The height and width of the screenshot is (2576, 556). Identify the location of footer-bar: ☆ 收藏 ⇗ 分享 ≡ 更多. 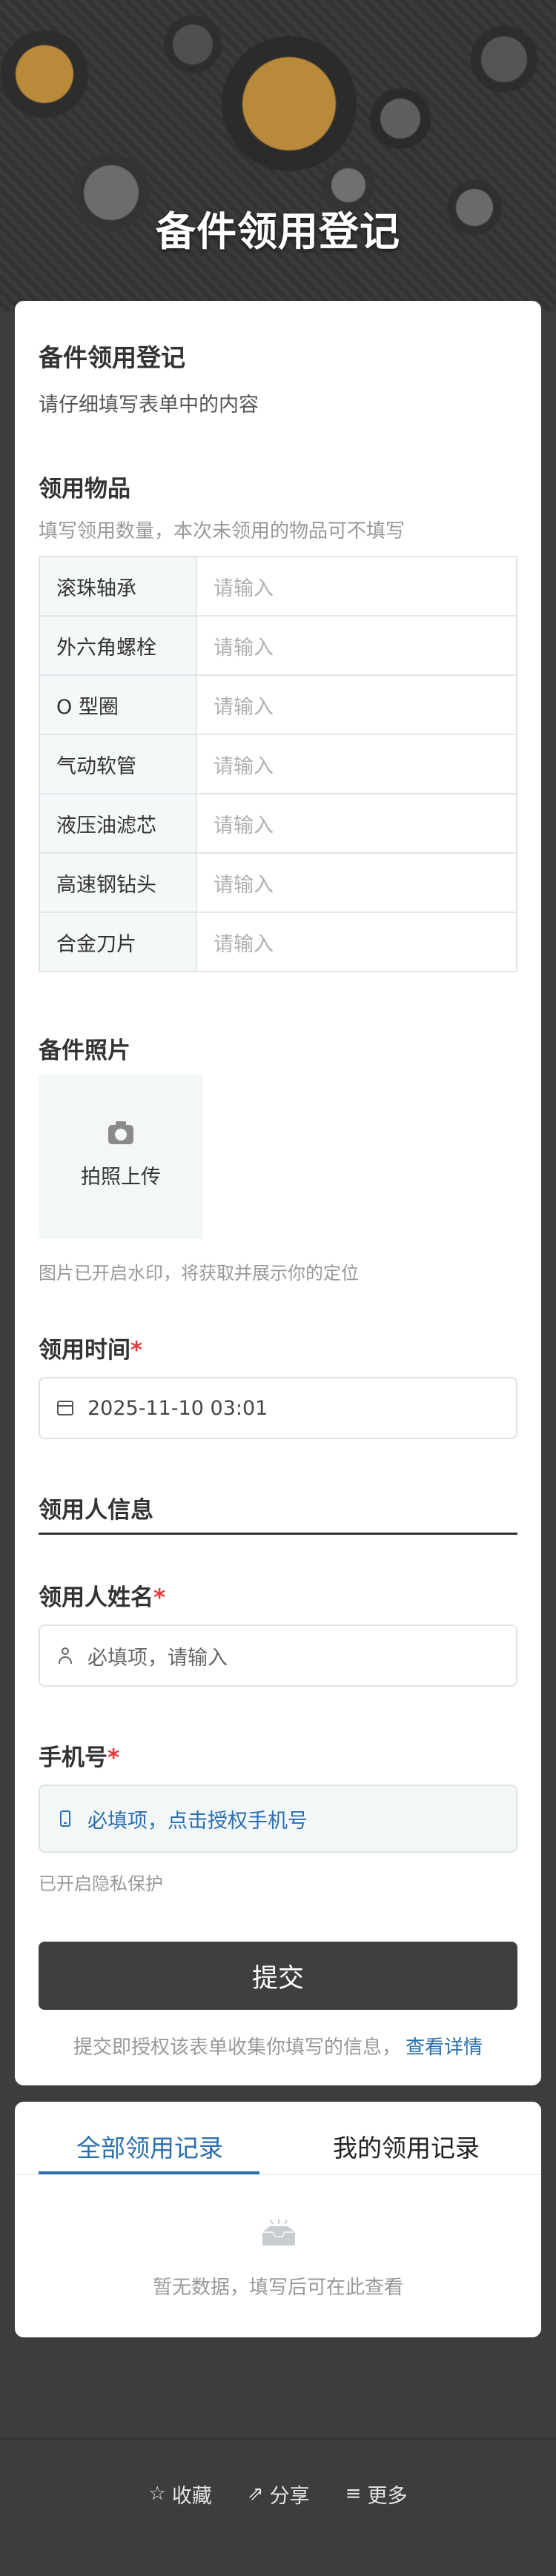
(278, 2493).